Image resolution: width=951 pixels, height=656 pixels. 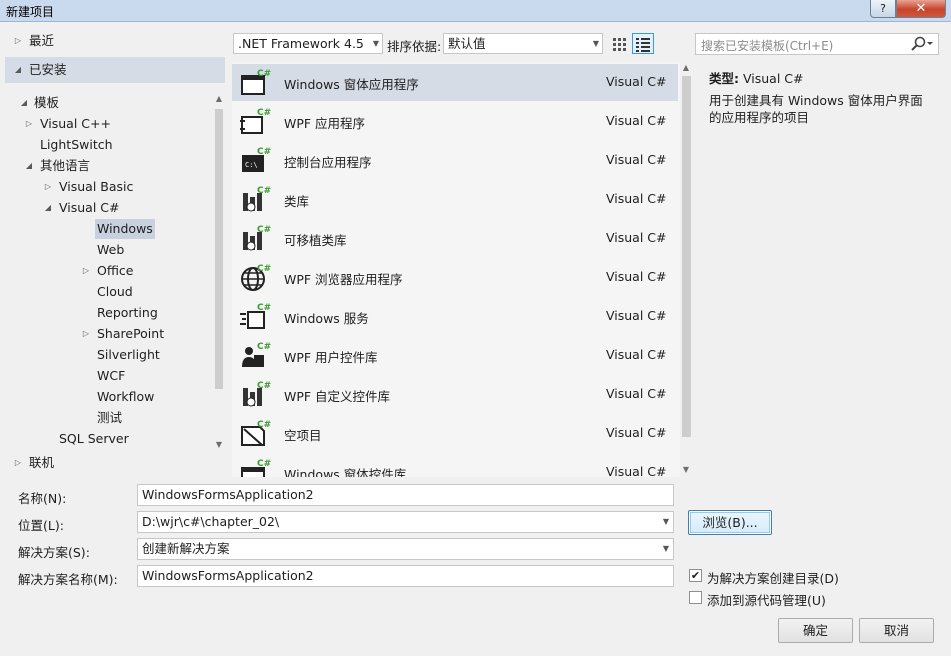 I want to click on sort-value: 默认值, so click(x=467, y=43).